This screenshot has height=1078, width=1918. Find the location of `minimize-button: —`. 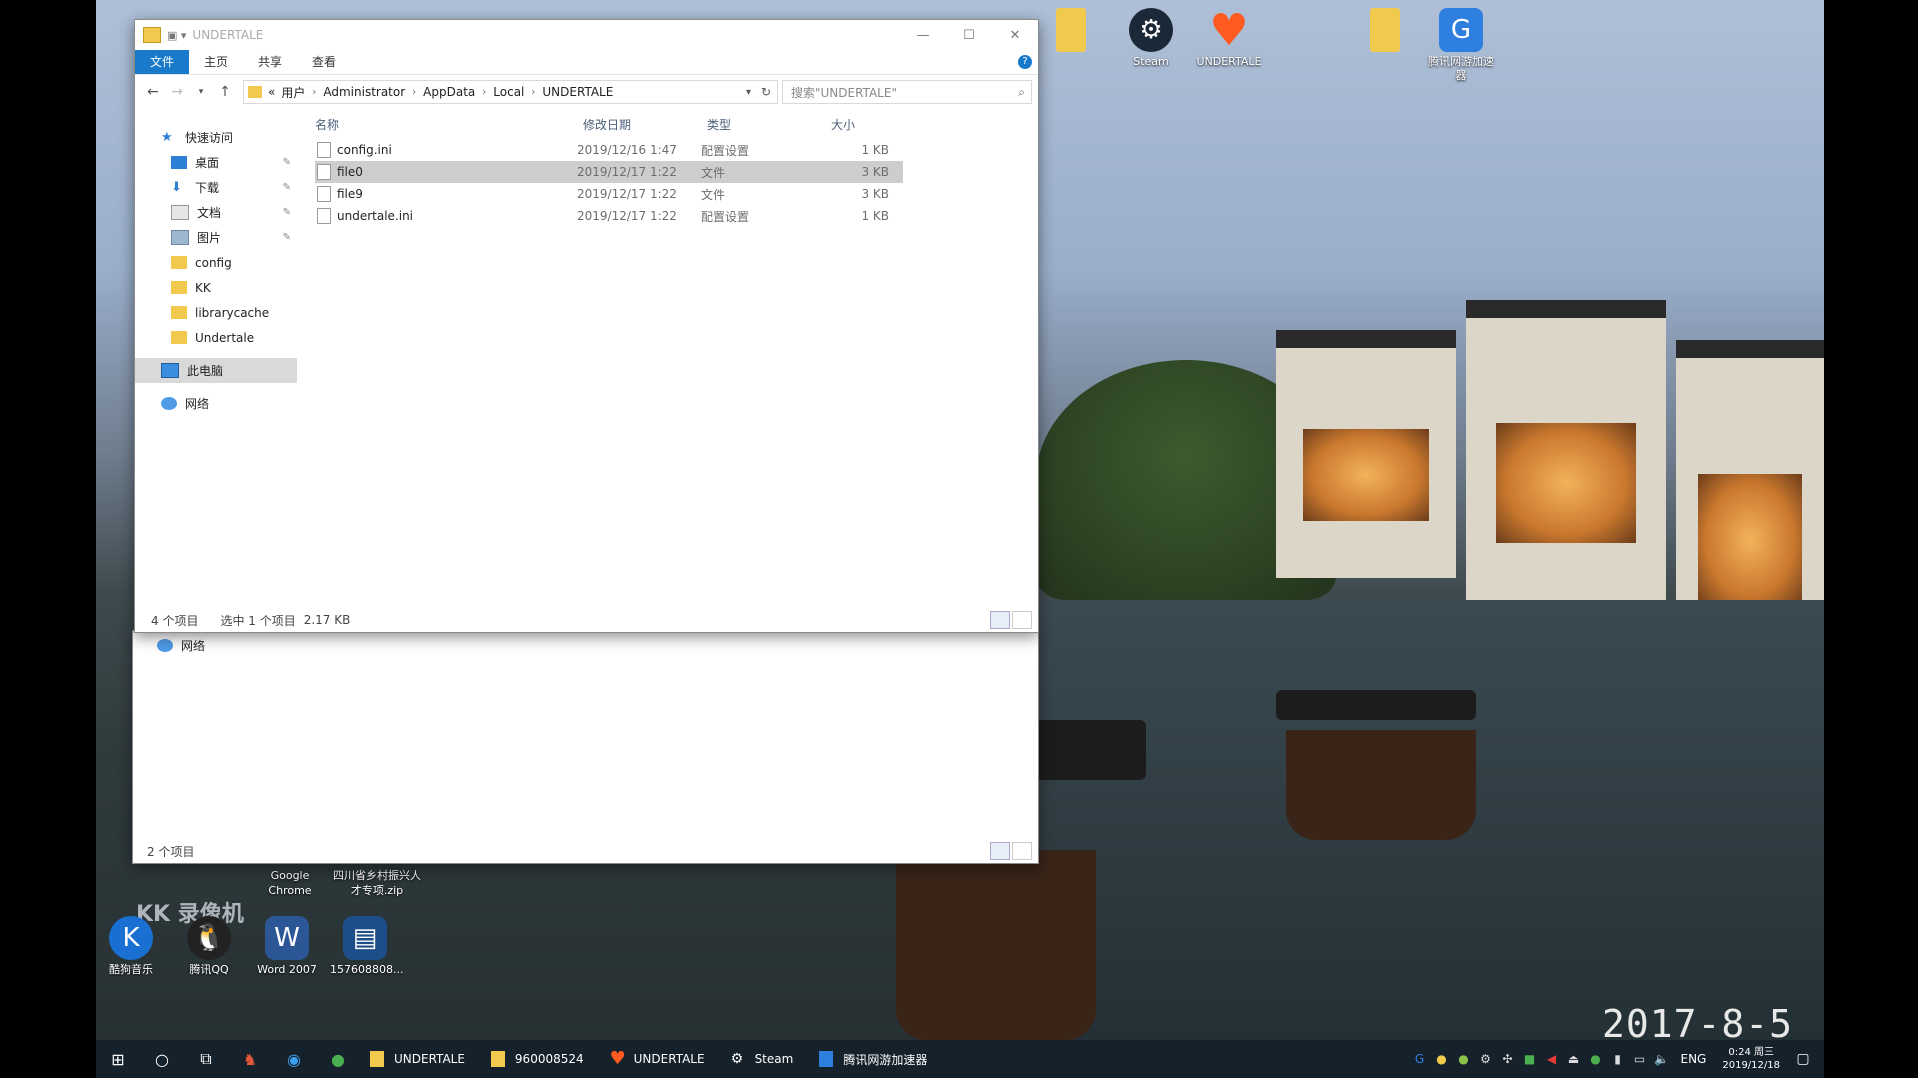

minimize-button: — is located at coordinates (923, 35).